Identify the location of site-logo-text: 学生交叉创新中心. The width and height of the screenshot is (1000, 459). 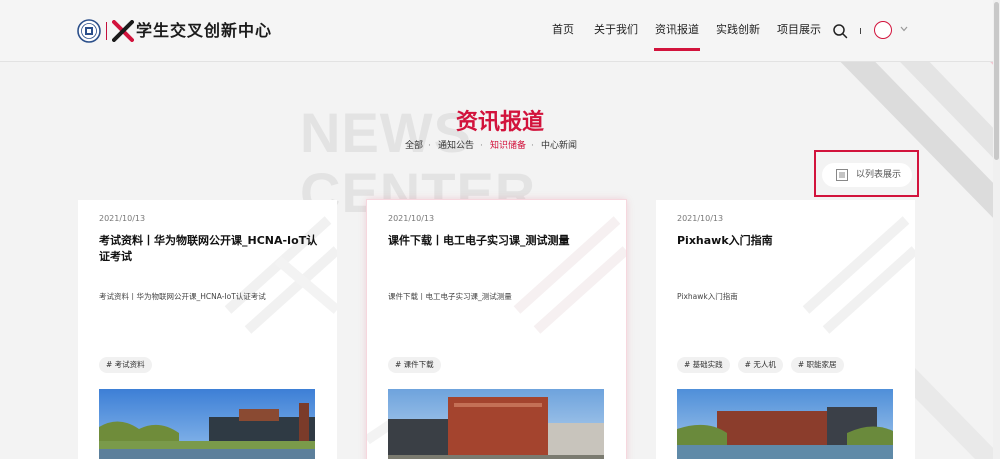
(204, 31).